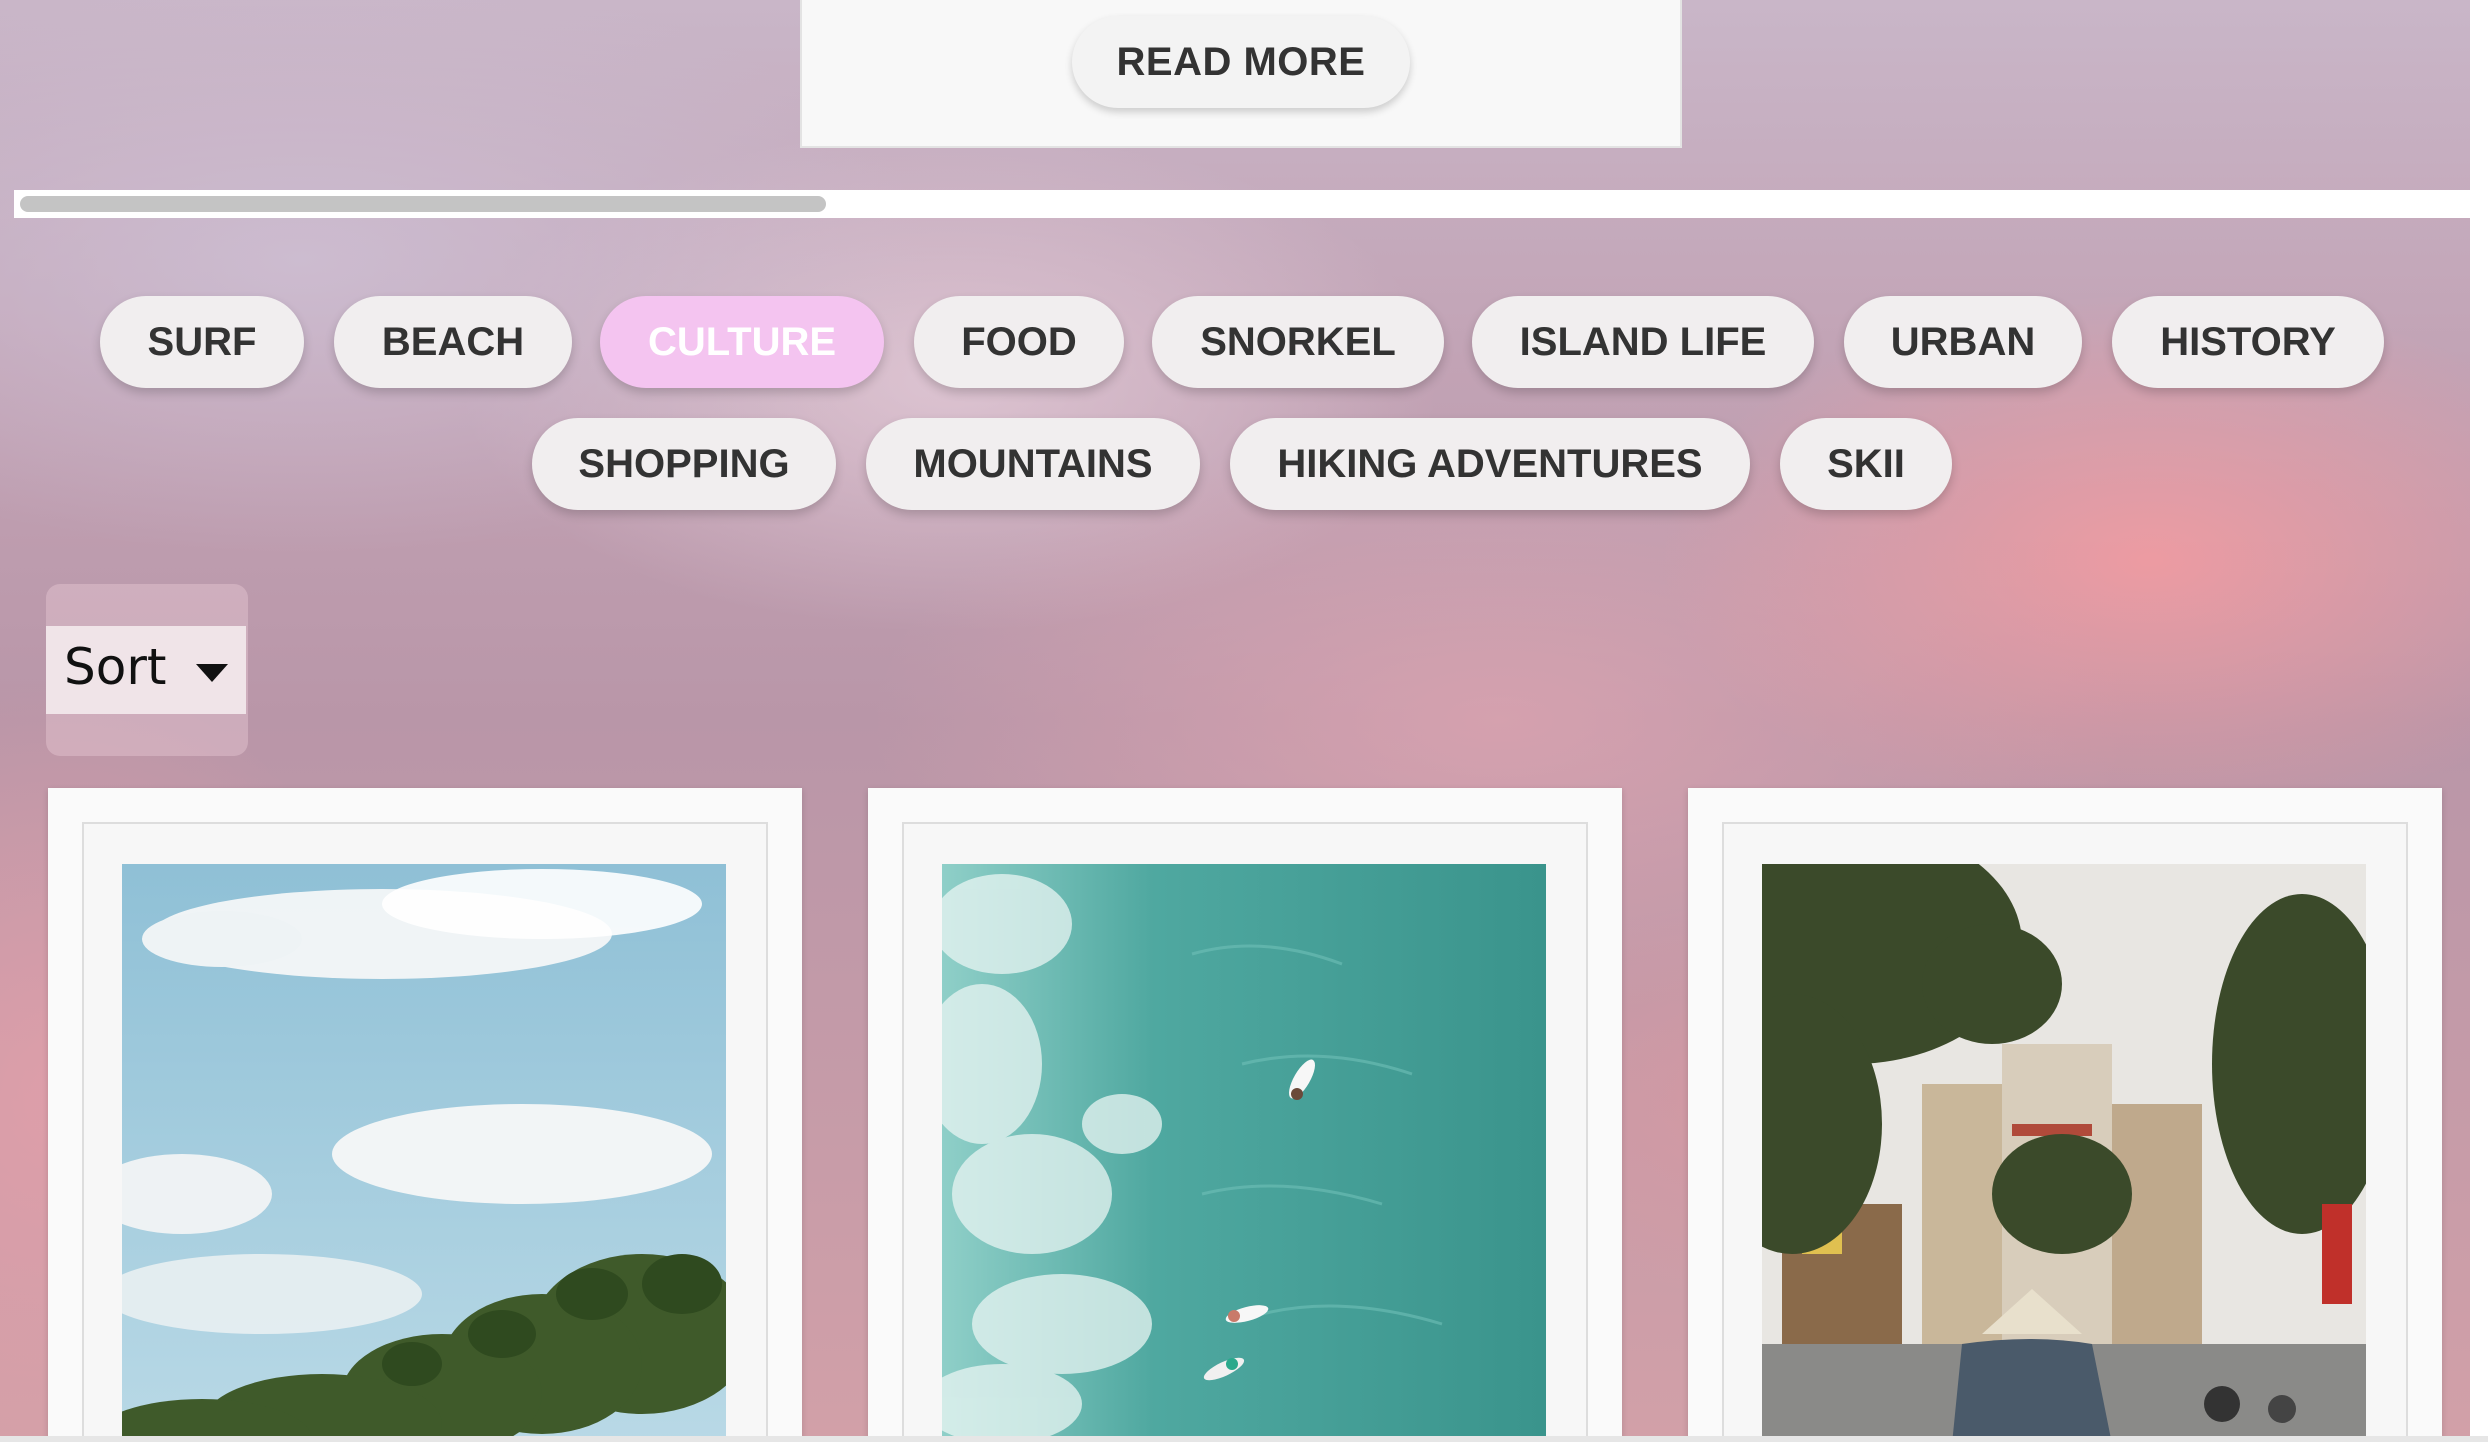 The image size is (2488, 1442). What do you see at coordinates (1242, 204) in the screenshot?
I see `carousel-horizontal-scrollbar` at bounding box center [1242, 204].